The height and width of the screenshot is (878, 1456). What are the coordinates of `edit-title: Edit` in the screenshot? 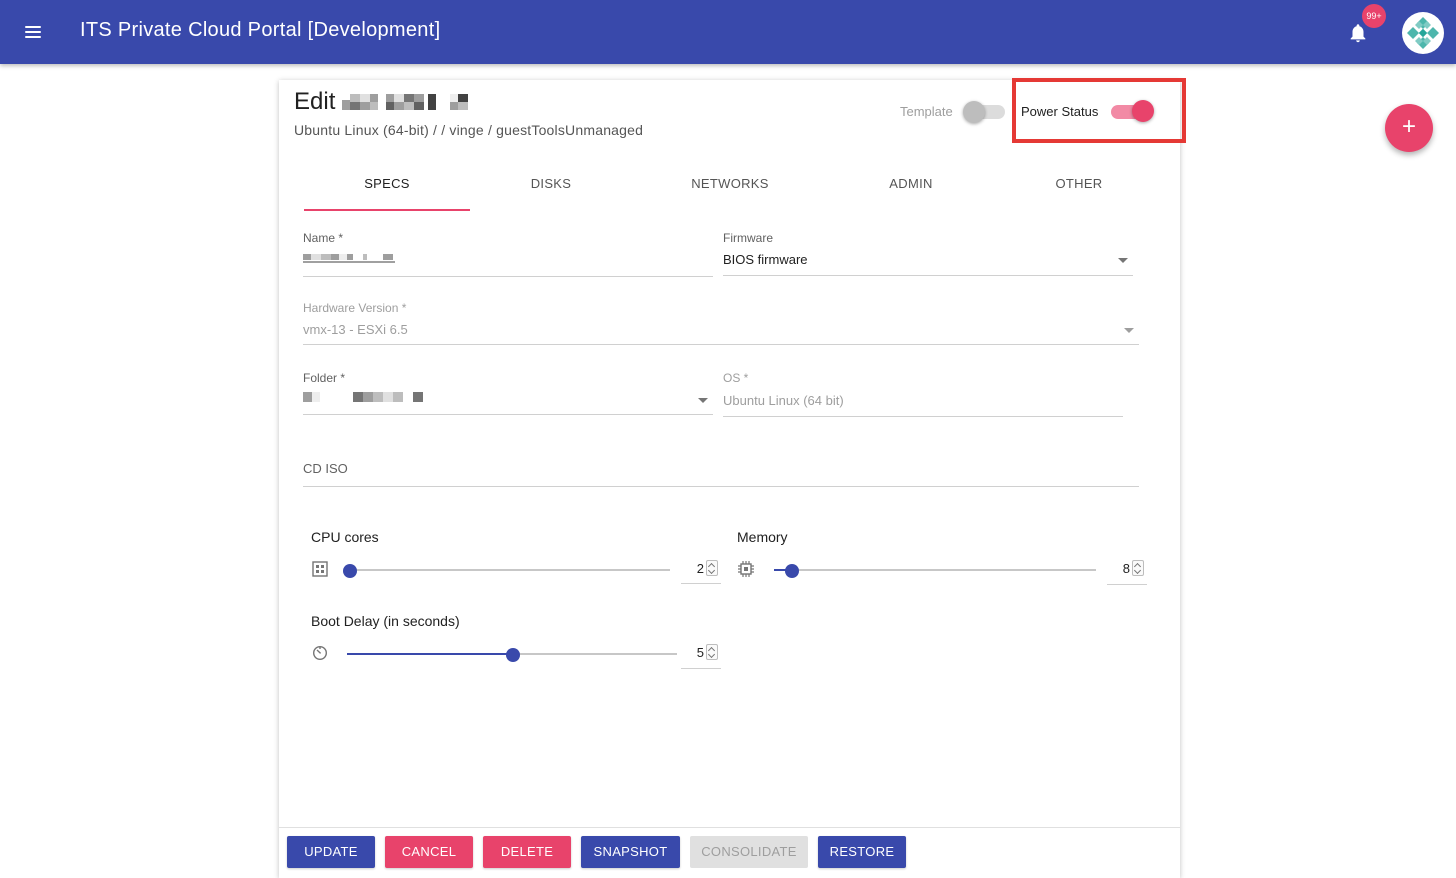 It's located at (315, 101).